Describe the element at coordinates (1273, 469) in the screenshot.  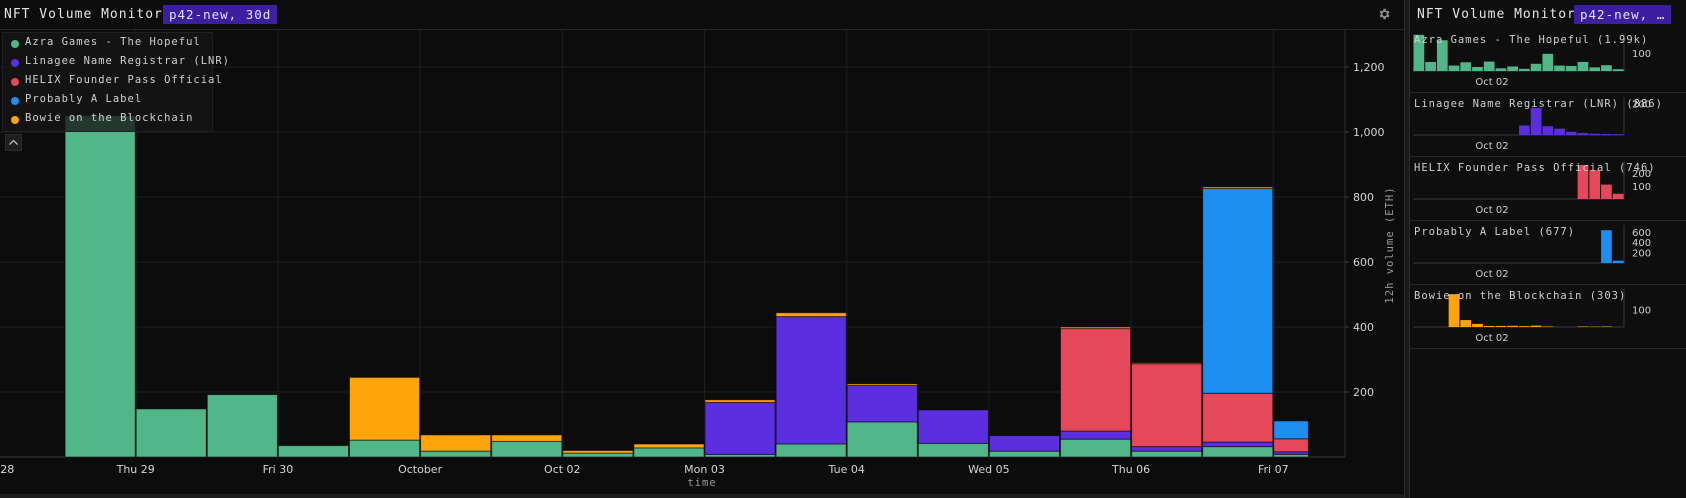
I see `x-tick-label: Fri 07` at that location.